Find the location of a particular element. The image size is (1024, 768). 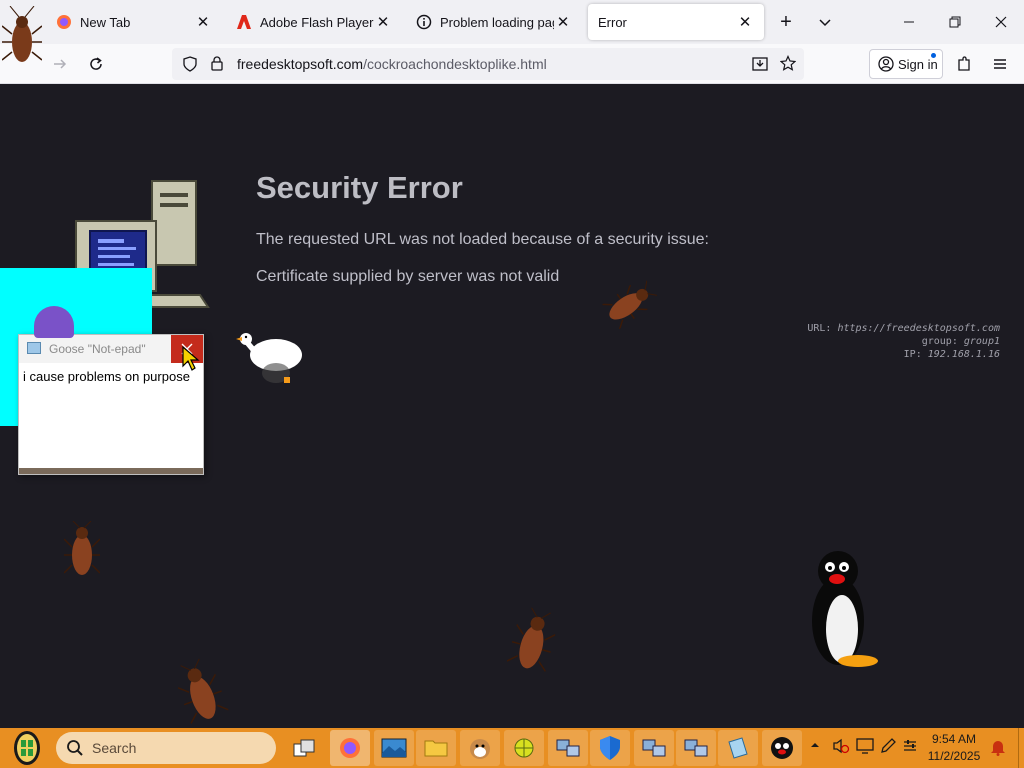

taskbar-bug-app is located at coordinates (524, 748).